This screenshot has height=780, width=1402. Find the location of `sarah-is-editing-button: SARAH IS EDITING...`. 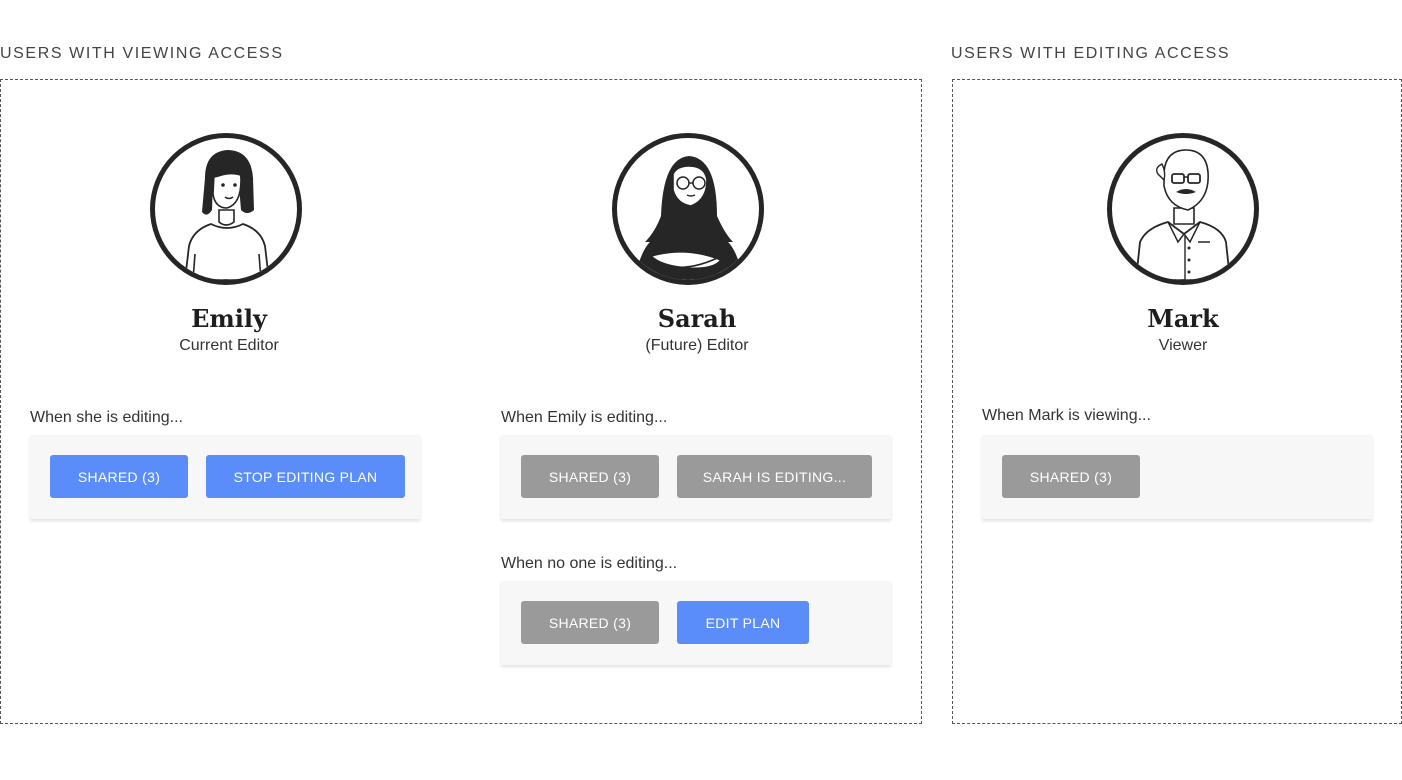

sarah-is-editing-button: SARAH IS EDITING... is located at coordinates (774, 476).